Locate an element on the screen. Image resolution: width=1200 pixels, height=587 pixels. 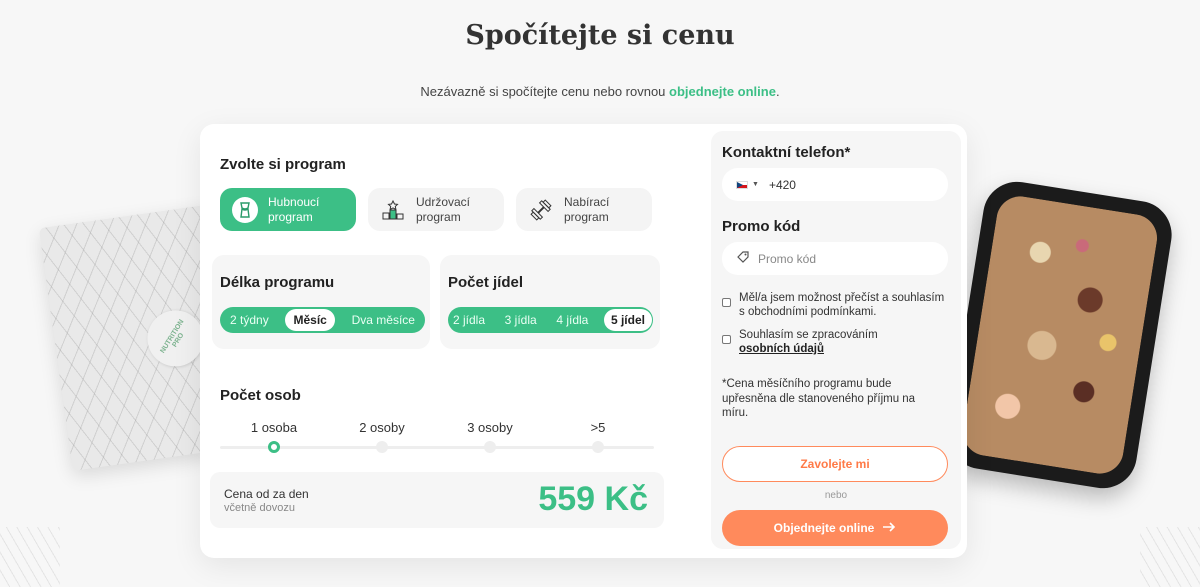
length-option-dva-mesice: Dva měsíce is located at coordinates (383, 320).